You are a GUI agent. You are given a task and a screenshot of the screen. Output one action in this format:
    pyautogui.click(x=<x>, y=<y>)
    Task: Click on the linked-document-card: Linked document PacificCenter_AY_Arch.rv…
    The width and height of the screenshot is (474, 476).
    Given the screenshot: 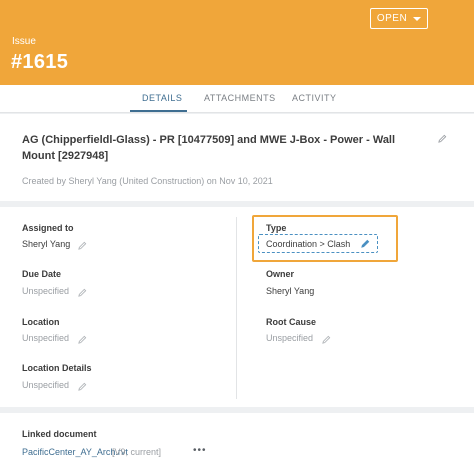 What is the action you would take?
    pyautogui.click(x=237, y=444)
    